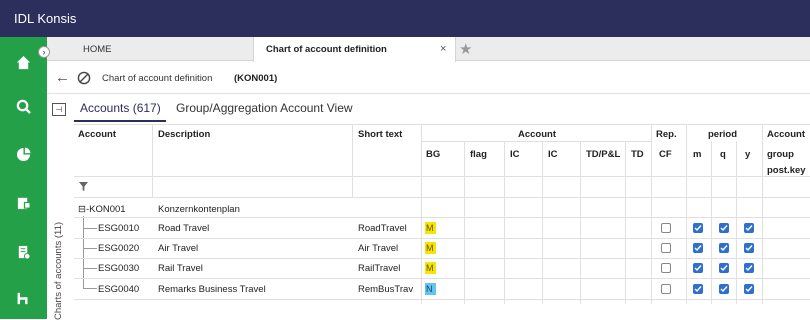  I want to click on root-account: ⊟-KON001, so click(102, 209).